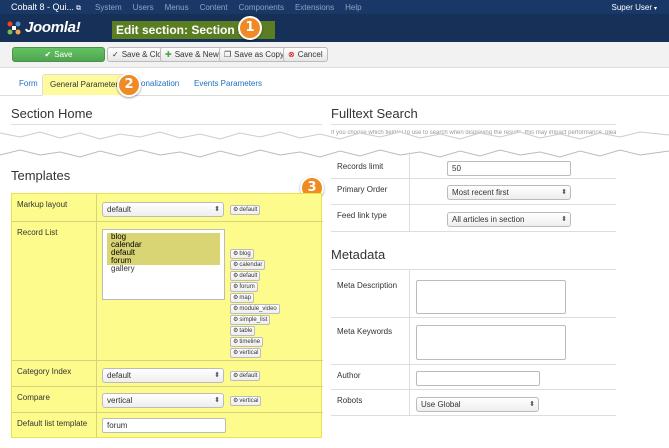 The image size is (669, 448). What do you see at coordinates (242, 254) in the screenshot?
I see `record-list-blog-button: ⚙blog` at bounding box center [242, 254].